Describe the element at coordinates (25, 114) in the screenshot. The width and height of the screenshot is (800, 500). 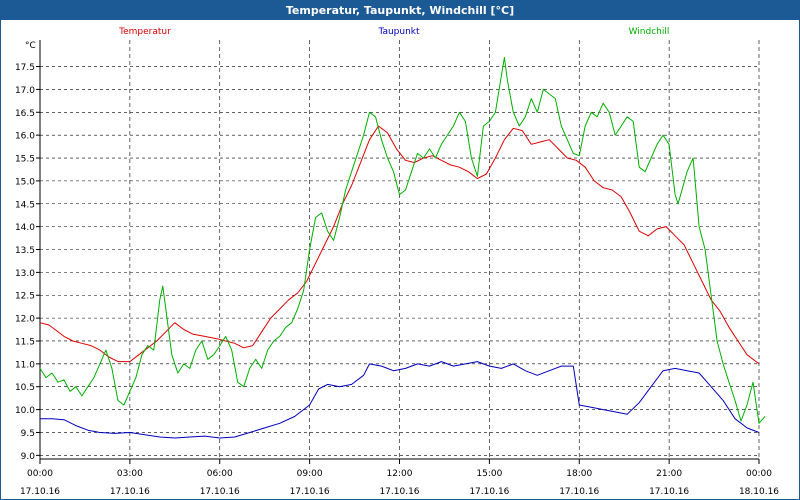
I see `y-tick-label: 16.5` at that location.